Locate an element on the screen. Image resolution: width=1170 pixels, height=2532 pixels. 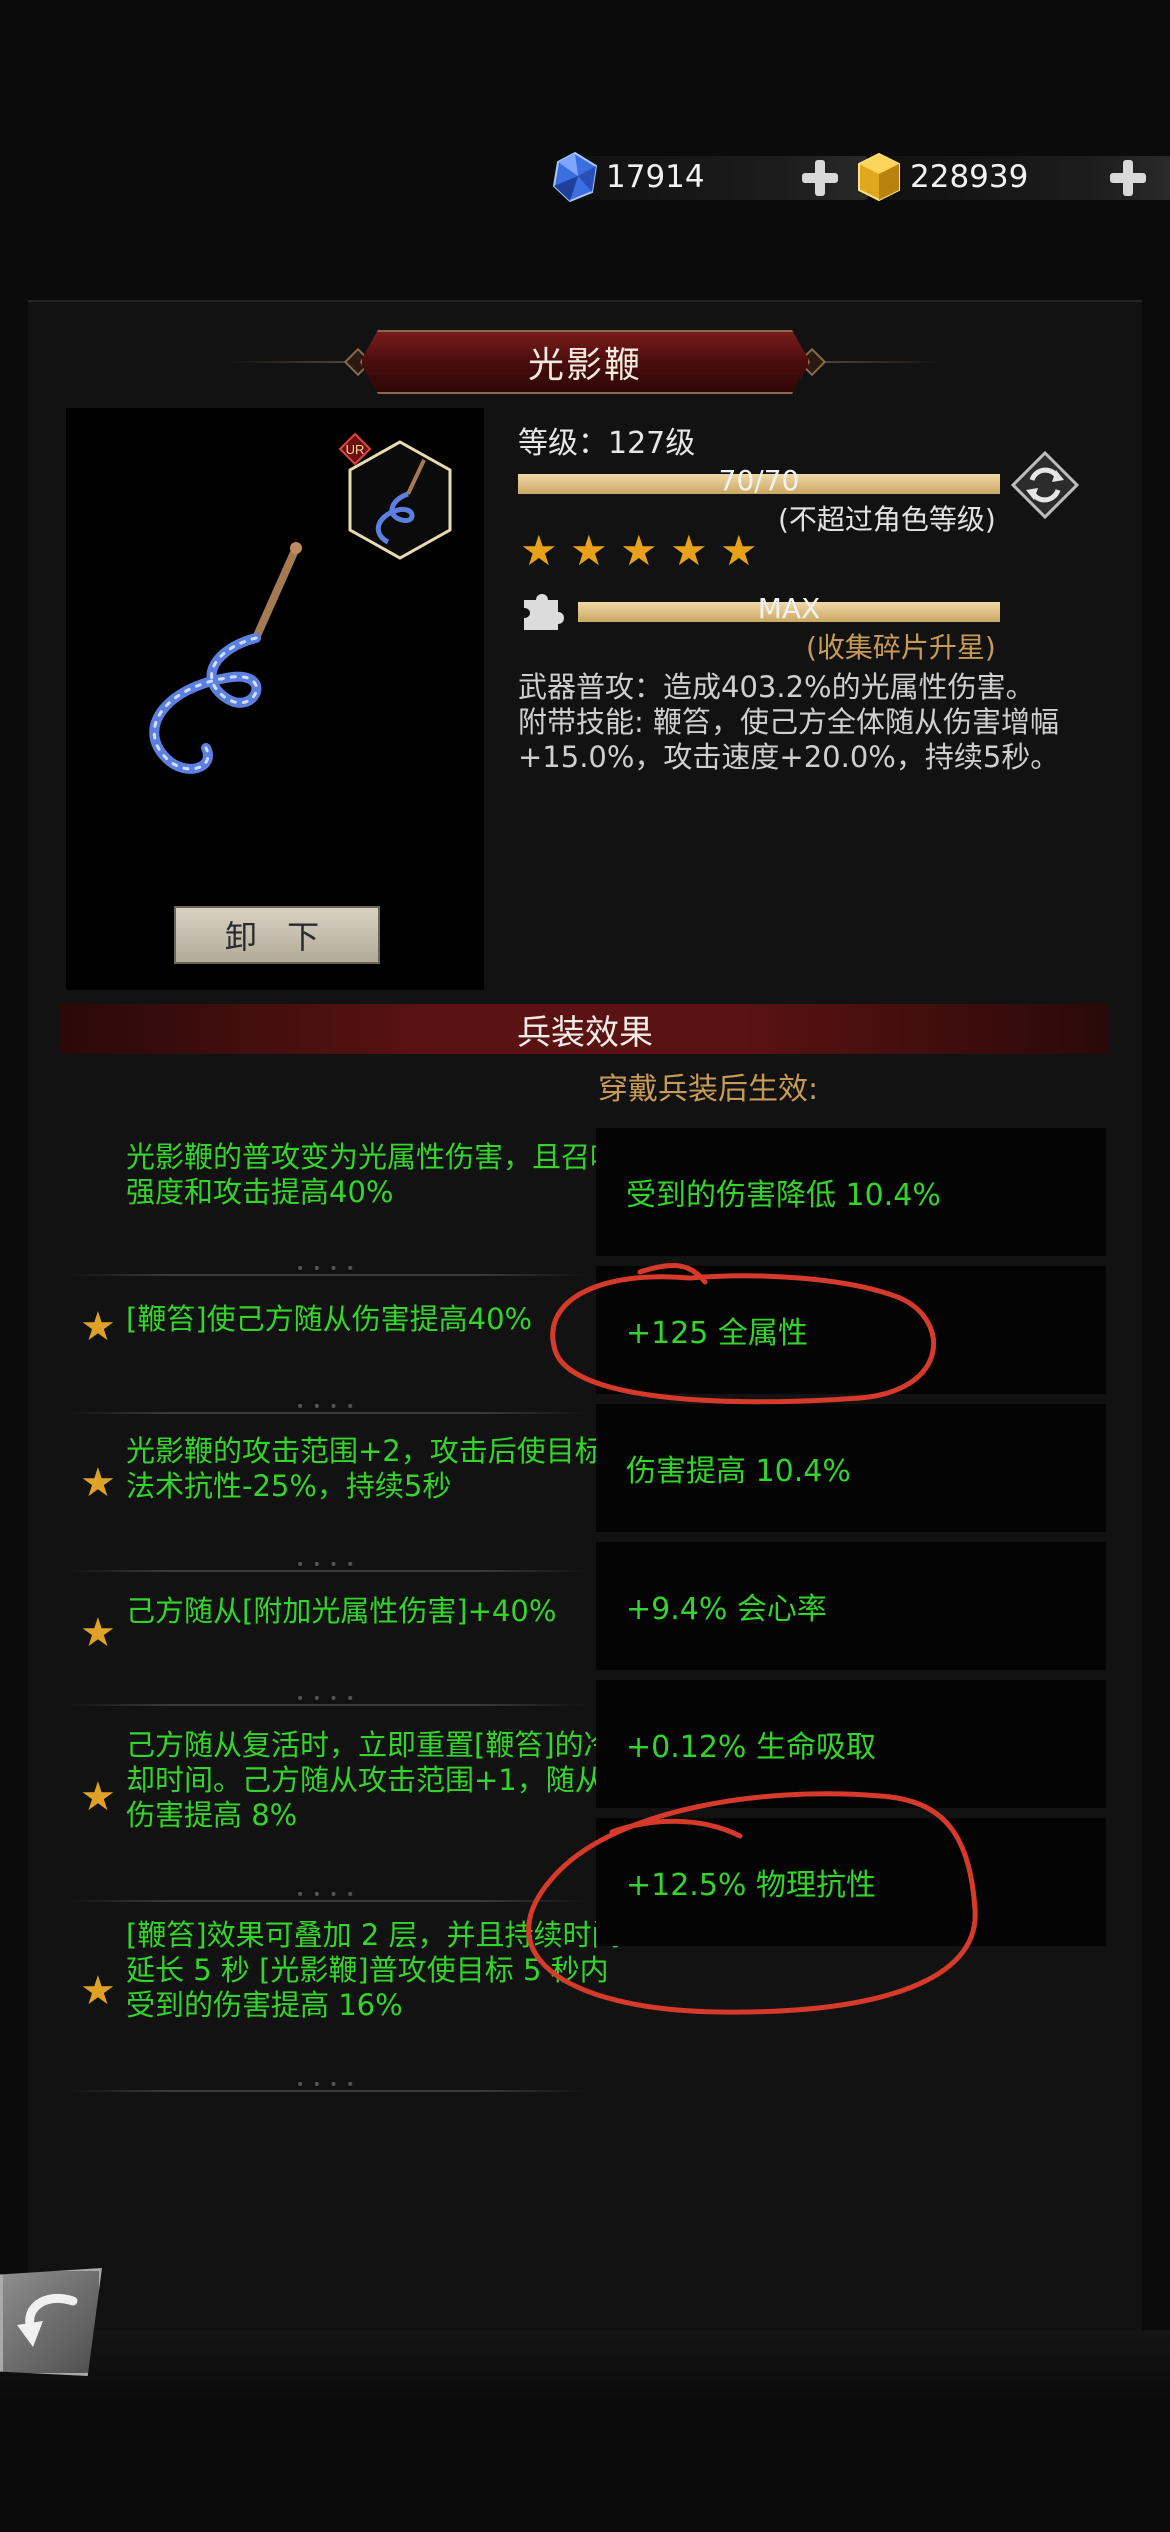
effect-item: ★ 光影鞭的攻击范围+2，攻击后使目标法术抗性-25%，持续5秒 is located at coordinates (335, 1501).